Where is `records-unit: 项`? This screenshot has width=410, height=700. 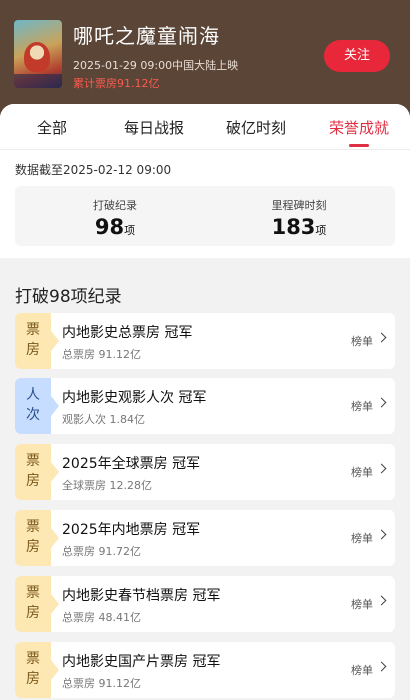 records-unit: 项 is located at coordinates (130, 230).